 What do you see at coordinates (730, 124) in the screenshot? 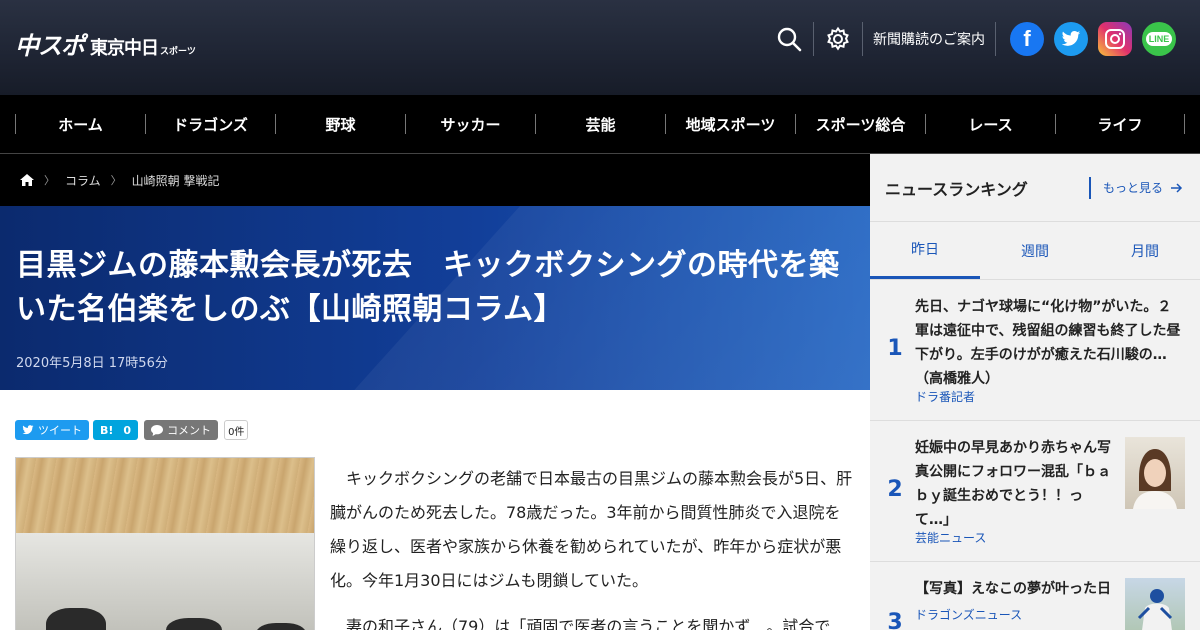
I see `nav-item-local-sports: 地域スポーツ` at bounding box center [730, 124].